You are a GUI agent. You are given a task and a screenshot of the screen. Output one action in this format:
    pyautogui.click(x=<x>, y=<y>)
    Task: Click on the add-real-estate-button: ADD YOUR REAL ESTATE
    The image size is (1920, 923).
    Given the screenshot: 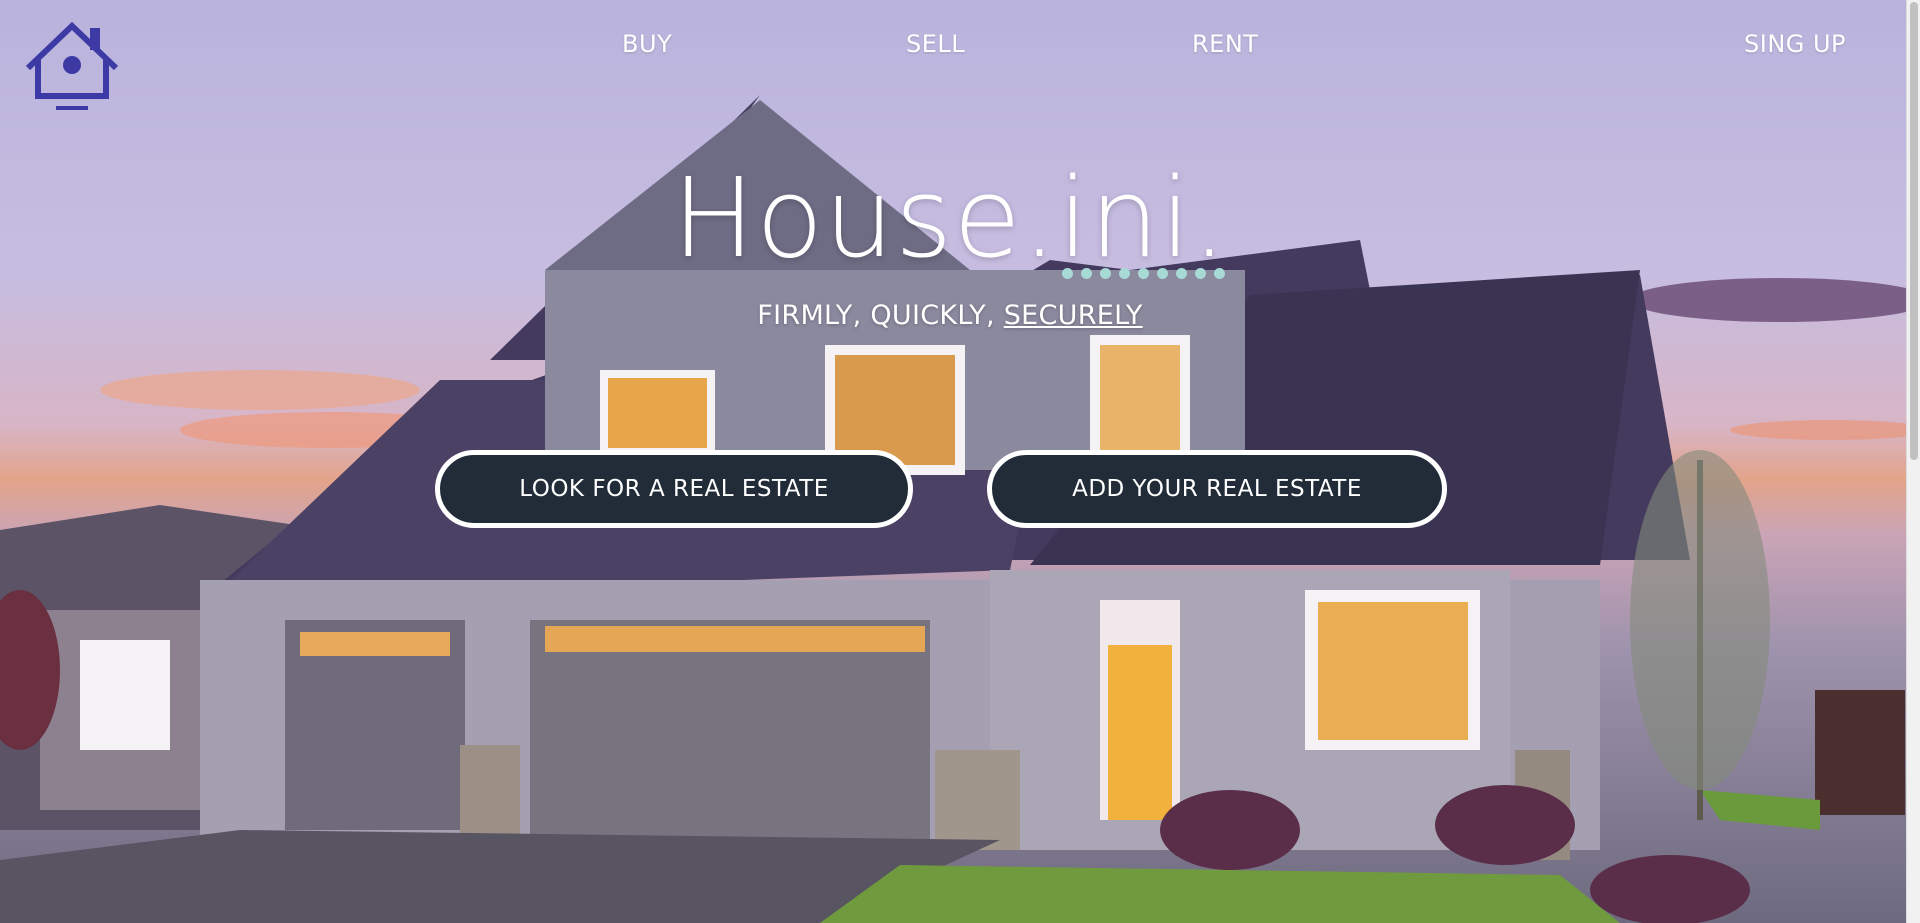 What is the action you would take?
    pyautogui.click(x=1217, y=489)
    